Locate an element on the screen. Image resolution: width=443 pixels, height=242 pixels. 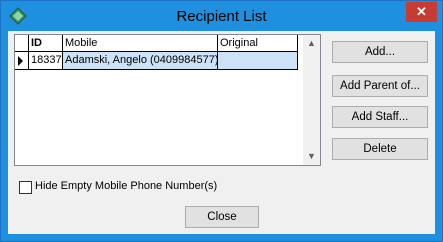
close-button: Close is located at coordinates (222, 217).